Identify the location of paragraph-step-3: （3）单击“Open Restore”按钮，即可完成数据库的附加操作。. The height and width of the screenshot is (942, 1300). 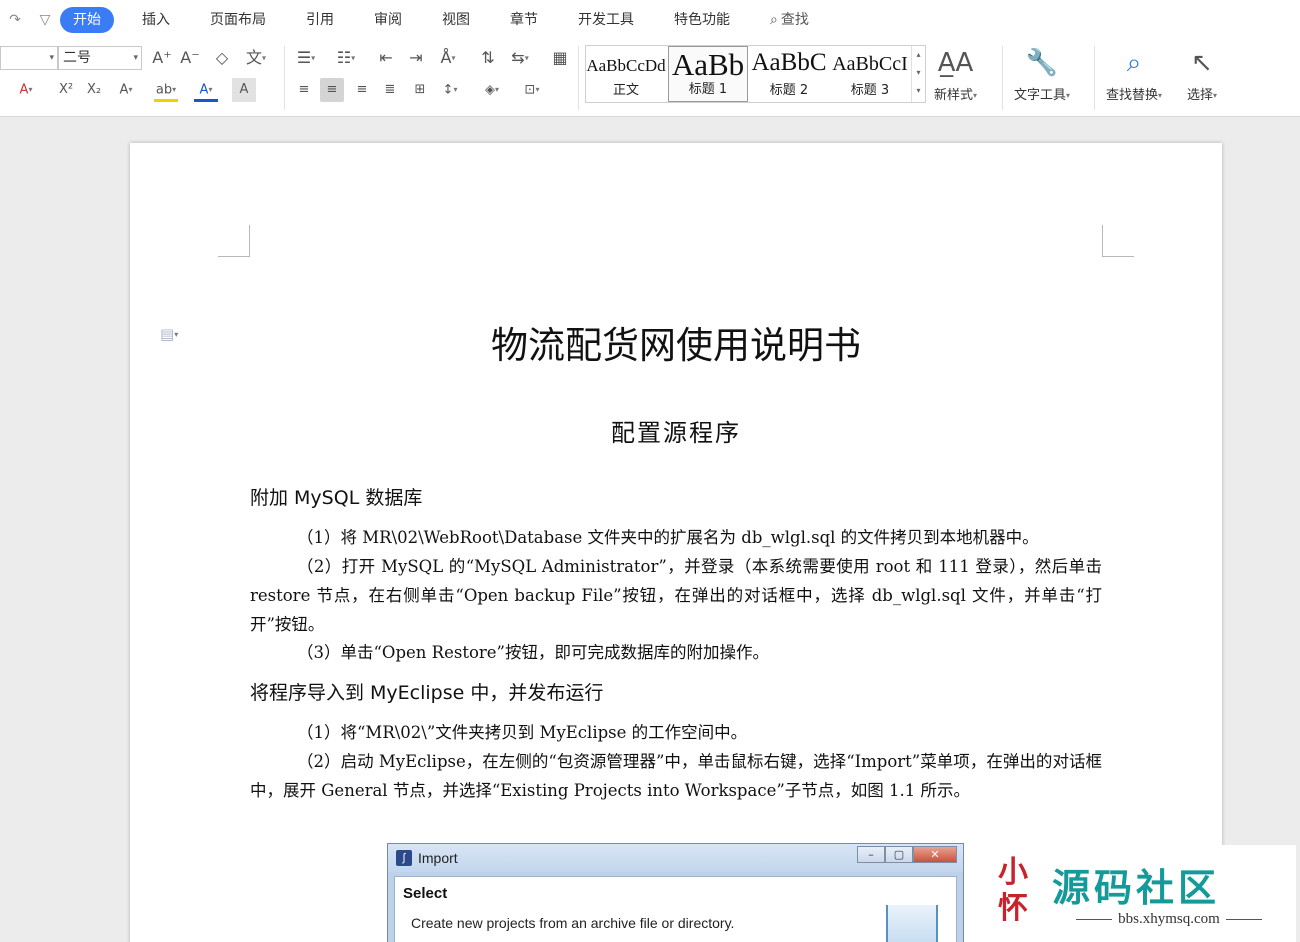
(676, 652).